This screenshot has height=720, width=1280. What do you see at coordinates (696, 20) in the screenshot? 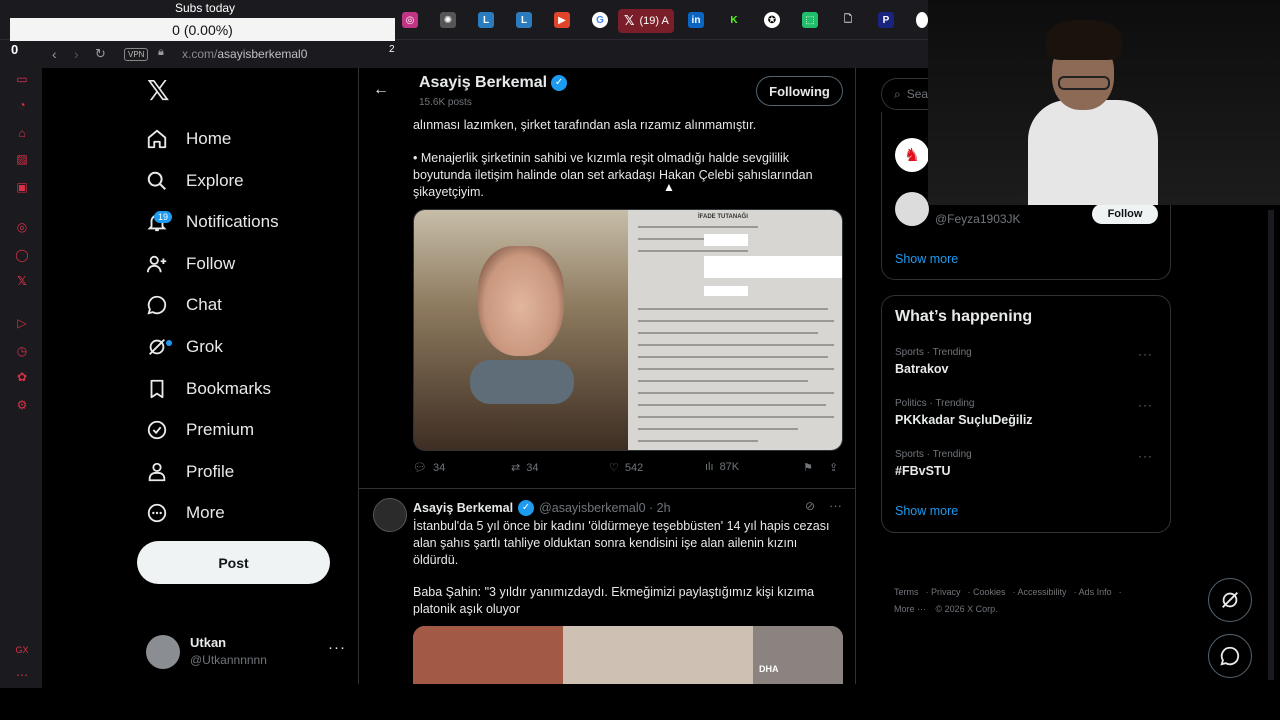
I see `linkedin-tab-icon: in` at bounding box center [696, 20].